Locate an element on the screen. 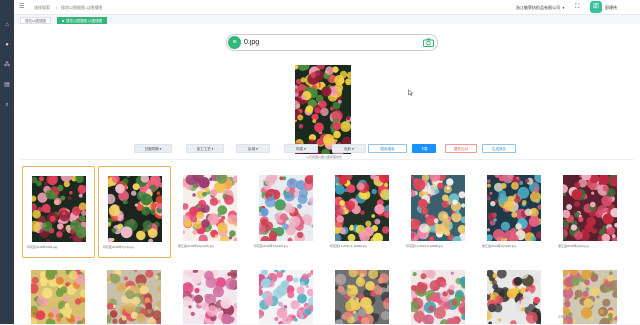  tab-image-search: 搜花以图搜图 is located at coordinates (35, 20).